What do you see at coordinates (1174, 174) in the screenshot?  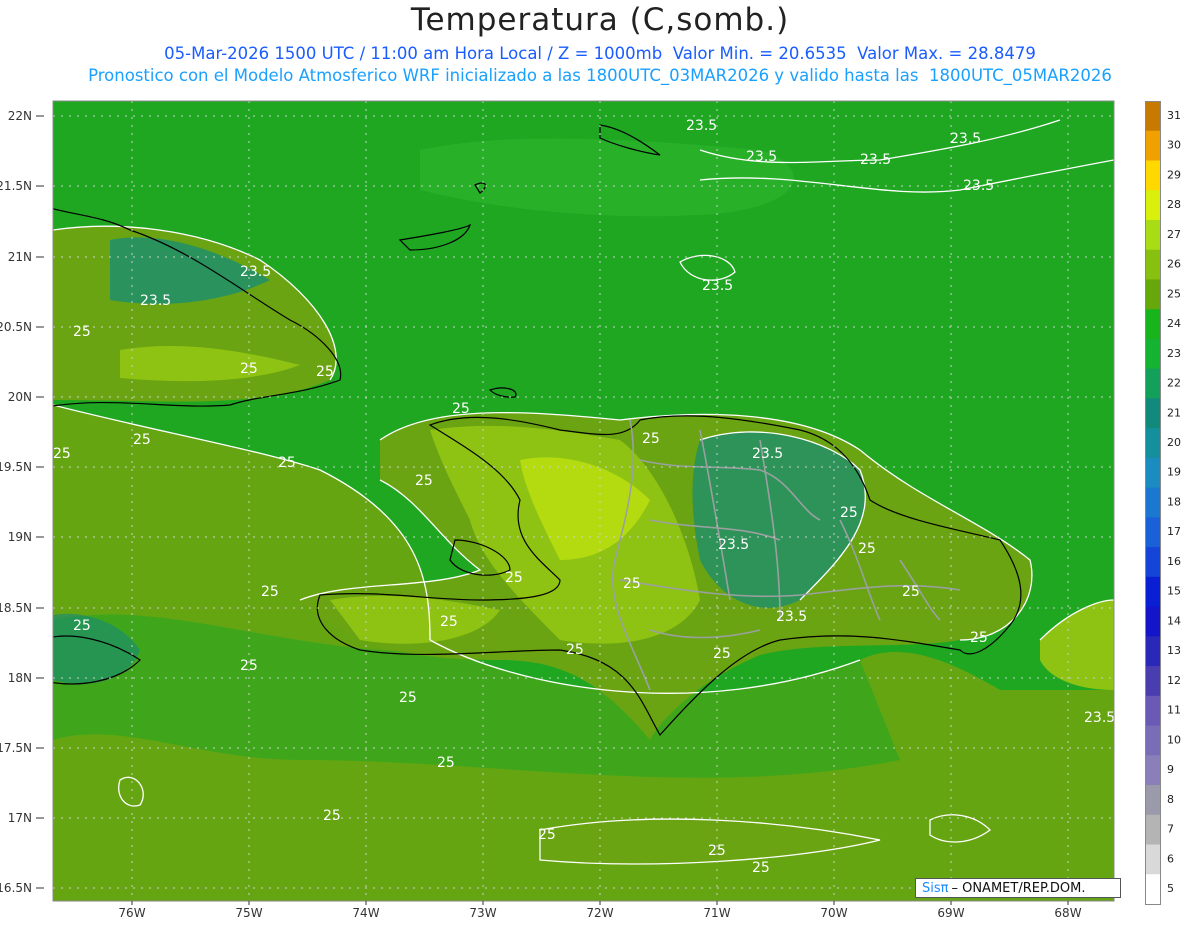 I see `colorbar-label: 29` at bounding box center [1174, 174].